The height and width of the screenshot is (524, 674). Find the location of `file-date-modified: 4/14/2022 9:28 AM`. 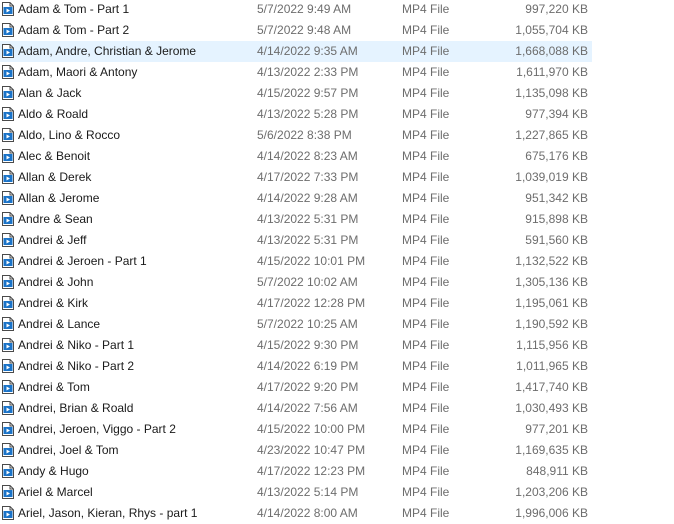

file-date-modified: 4/14/2022 9:28 AM is located at coordinates (307, 198).